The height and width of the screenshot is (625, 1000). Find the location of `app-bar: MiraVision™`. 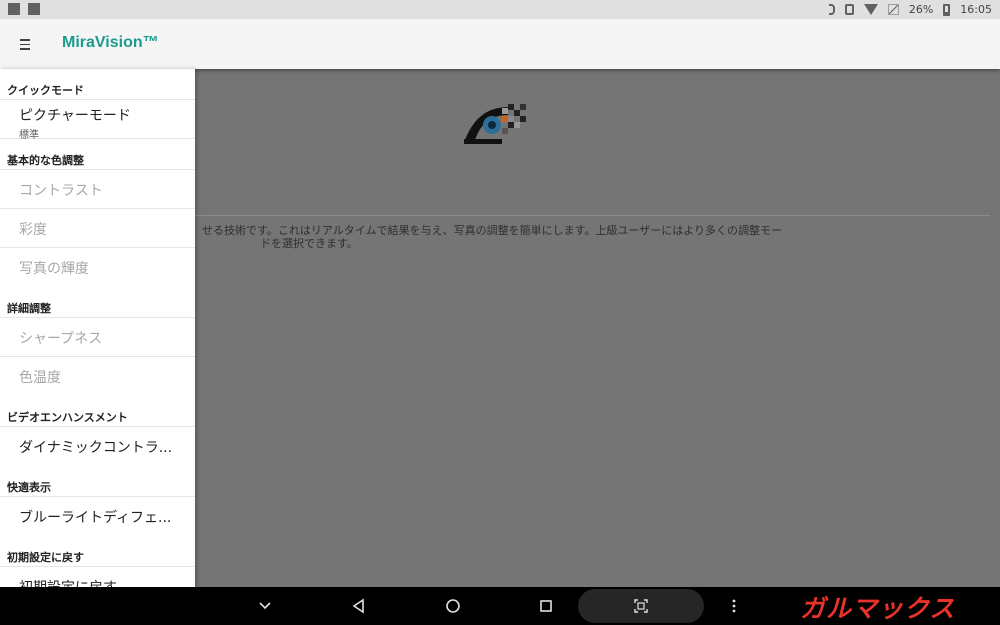

app-bar: MiraVision™ is located at coordinates (500, 44).